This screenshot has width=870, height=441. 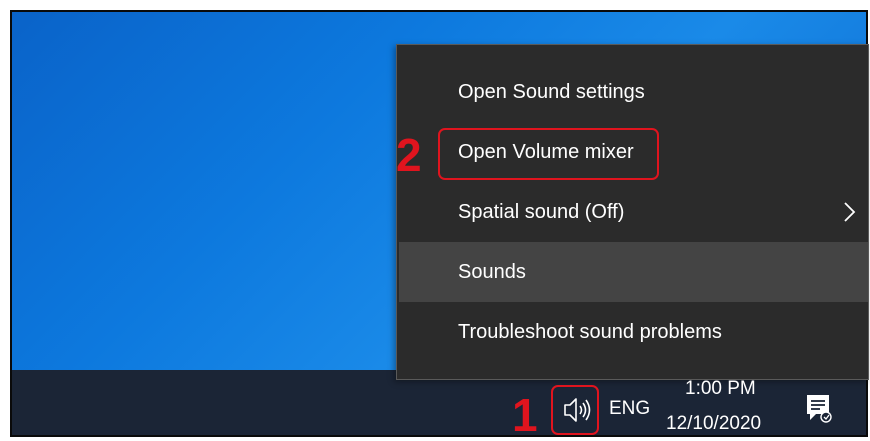 I want to click on menu-item-open-sound-settings: Open Sound settings, so click(x=633, y=92).